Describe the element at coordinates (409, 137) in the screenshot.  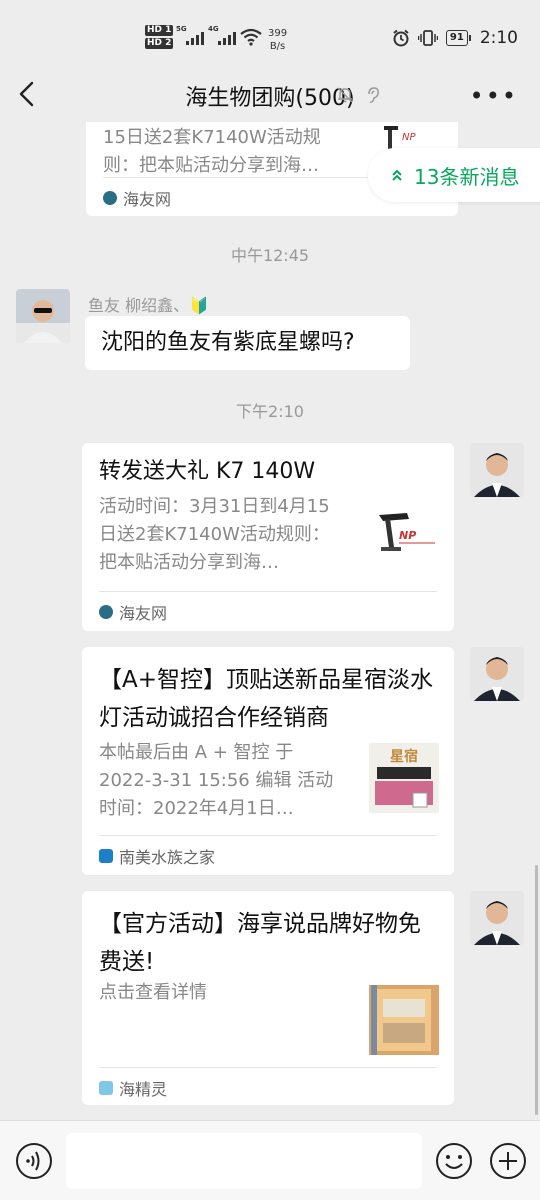
I see `svg-text: NP` at that location.